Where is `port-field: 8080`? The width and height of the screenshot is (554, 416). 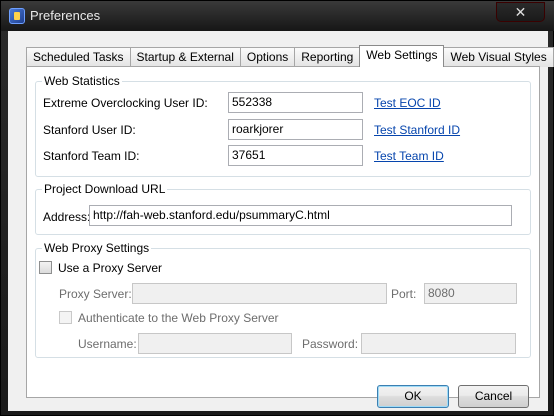 port-field: 8080 is located at coordinates (470, 293).